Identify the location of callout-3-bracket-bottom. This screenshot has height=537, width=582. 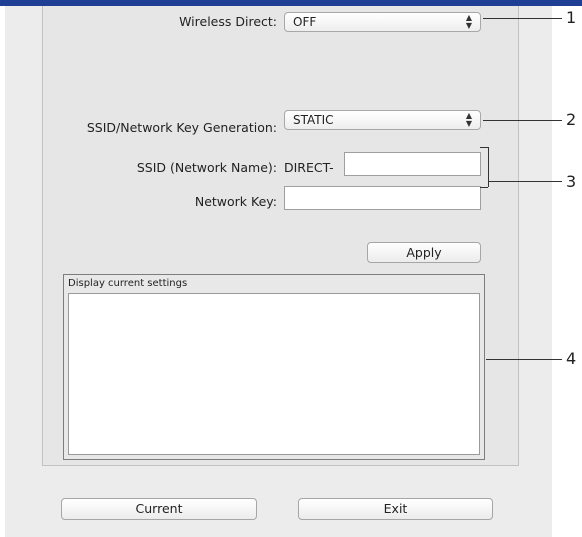
(484, 187).